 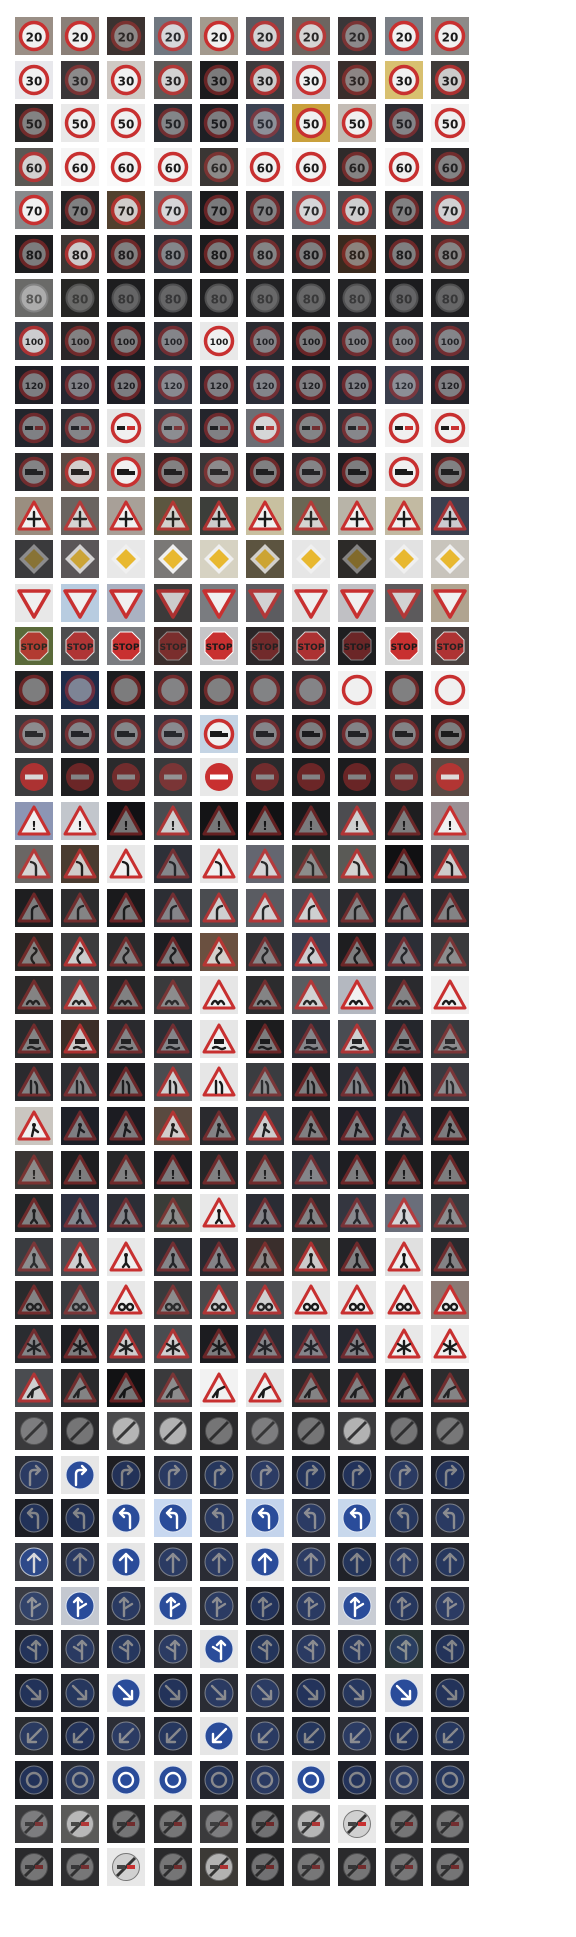 I want to click on sign-image: 20, so click(x=80, y=36).